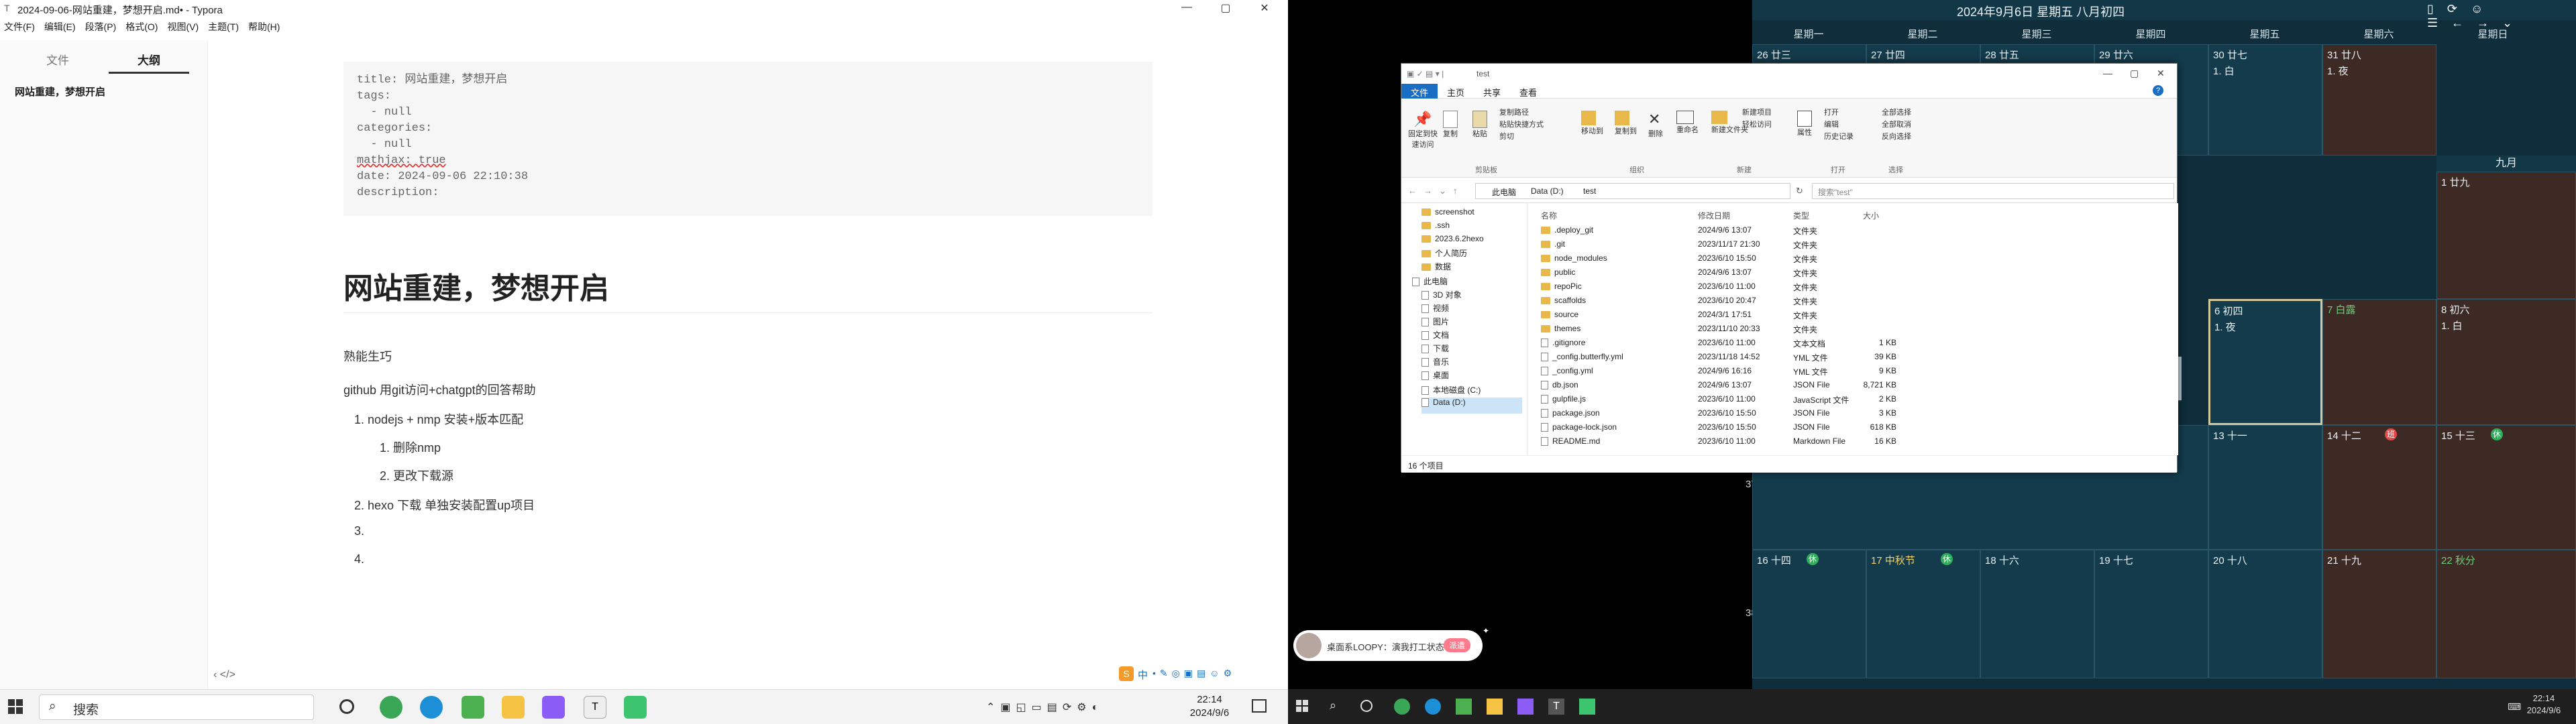  What do you see at coordinates (1495, 707) in the screenshot?
I see `folder-icon` at bounding box center [1495, 707].